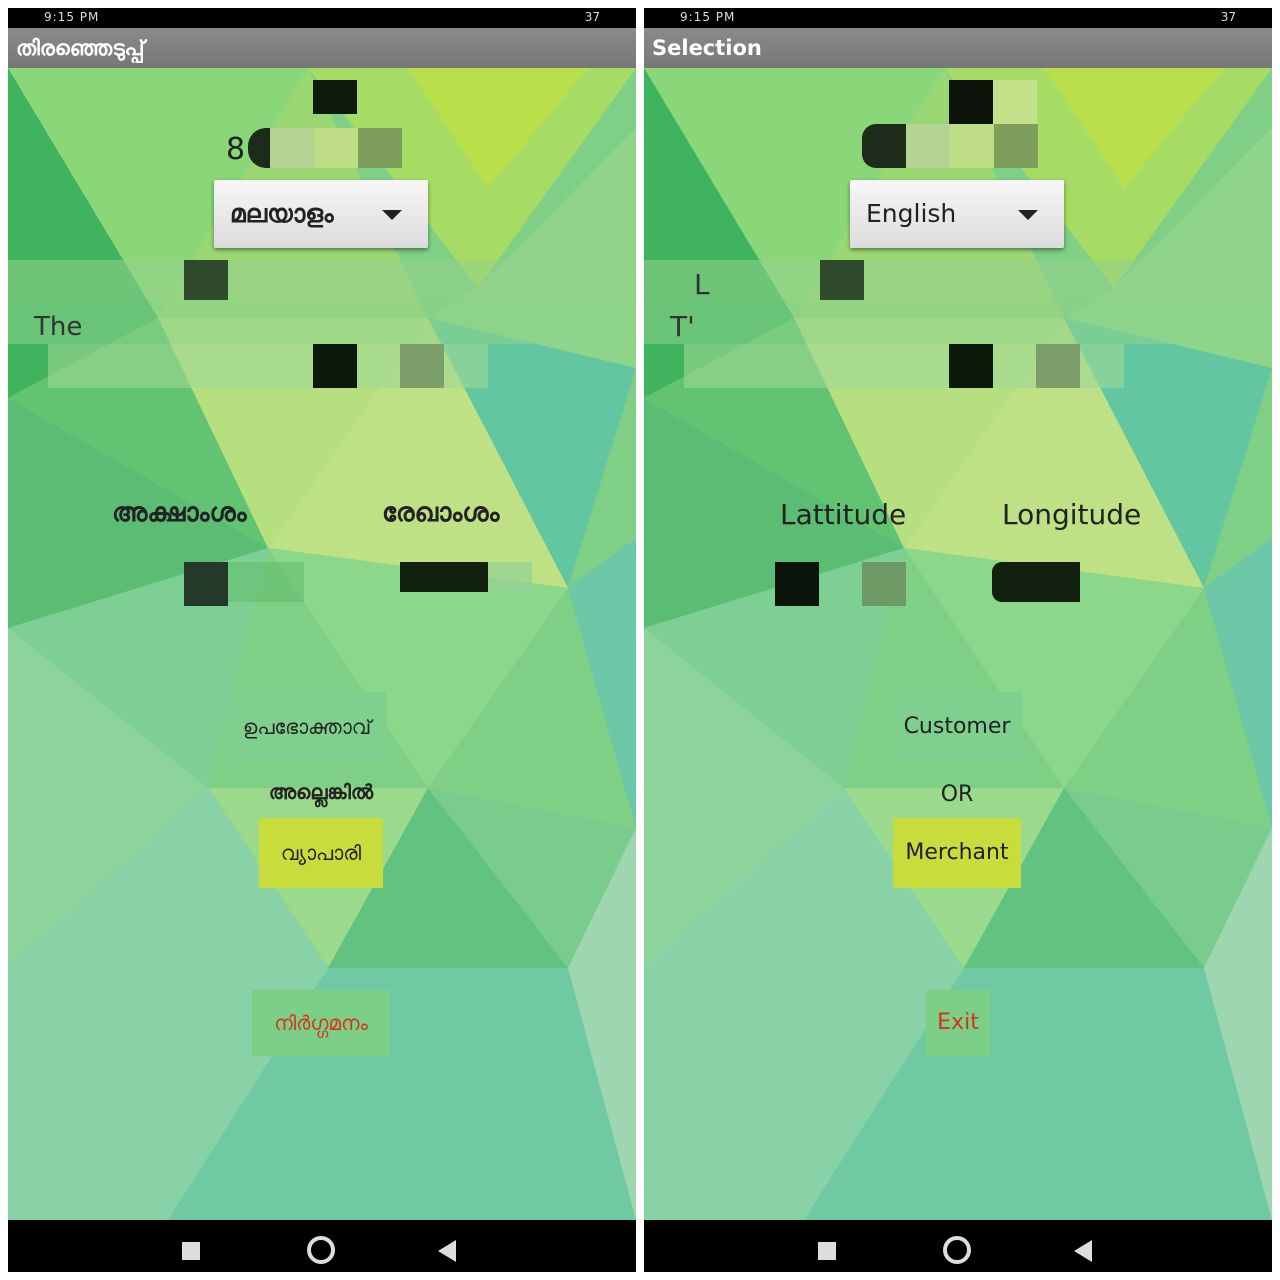 The width and height of the screenshot is (1280, 1280). What do you see at coordinates (321, 792) in the screenshot?
I see `or-label: അല്ലെങ്കിൽ` at bounding box center [321, 792].